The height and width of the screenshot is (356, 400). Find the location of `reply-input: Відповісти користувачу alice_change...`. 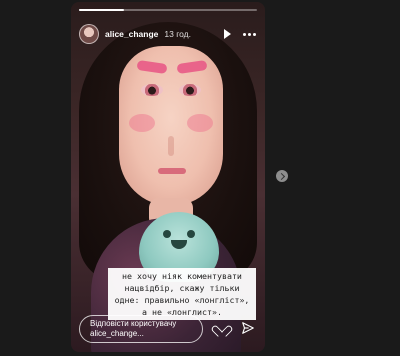

reply-input: Відповісти користувачу alice_change... is located at coordinates (141, 329).